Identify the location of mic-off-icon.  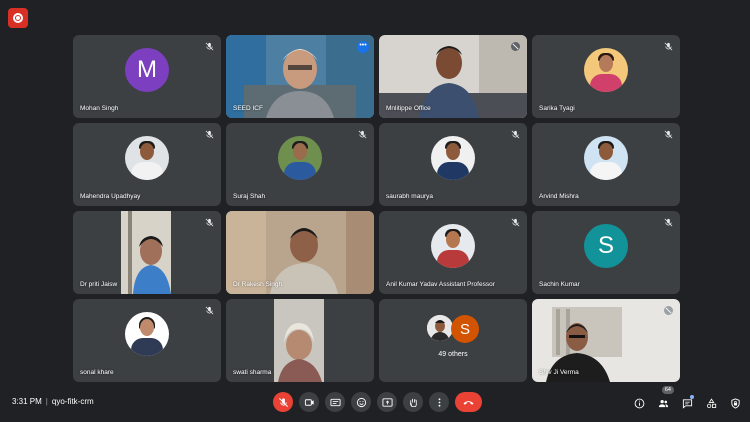
(283, 402).